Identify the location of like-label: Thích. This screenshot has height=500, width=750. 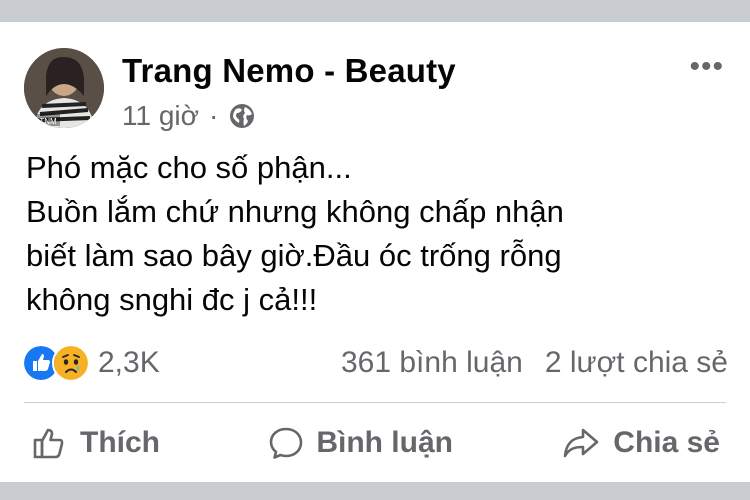
(120, 442).